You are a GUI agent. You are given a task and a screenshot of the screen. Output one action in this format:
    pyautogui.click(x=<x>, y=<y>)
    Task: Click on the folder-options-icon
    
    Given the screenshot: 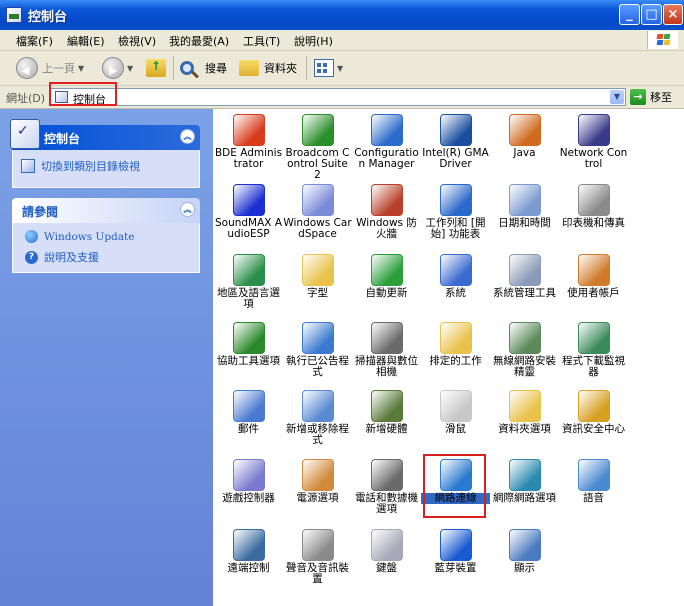 What is the action you would take?
    pyautogui.click(x=524, y=406)
    